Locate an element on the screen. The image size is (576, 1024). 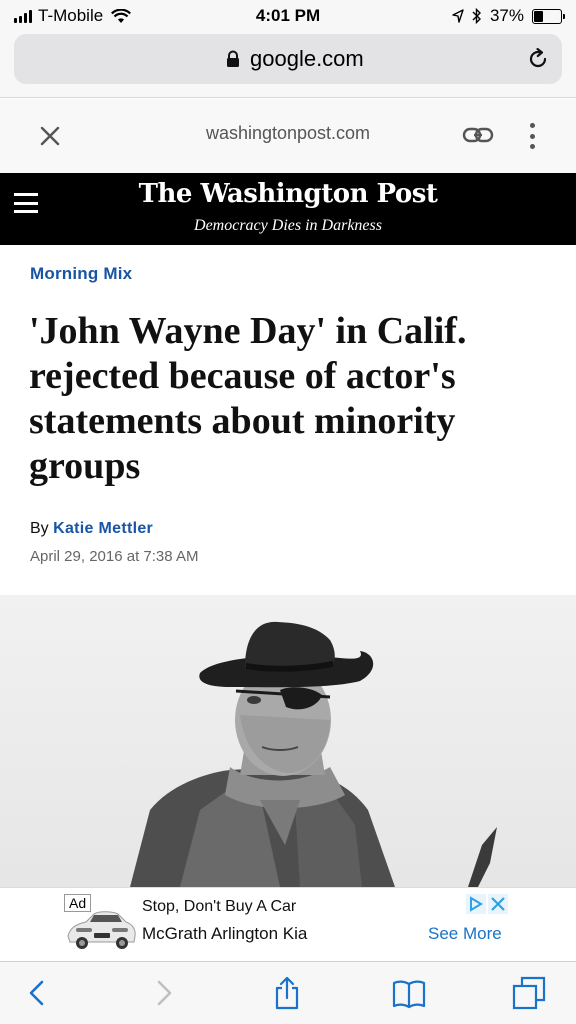
share-icon is located at coordinates (287, 993).